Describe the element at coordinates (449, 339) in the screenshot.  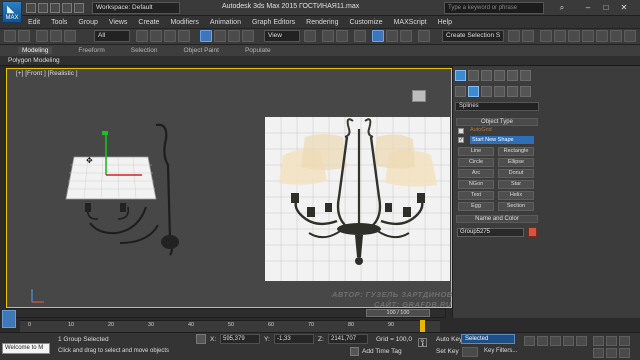
I see `auto-key-button: Auto Key` at that location.